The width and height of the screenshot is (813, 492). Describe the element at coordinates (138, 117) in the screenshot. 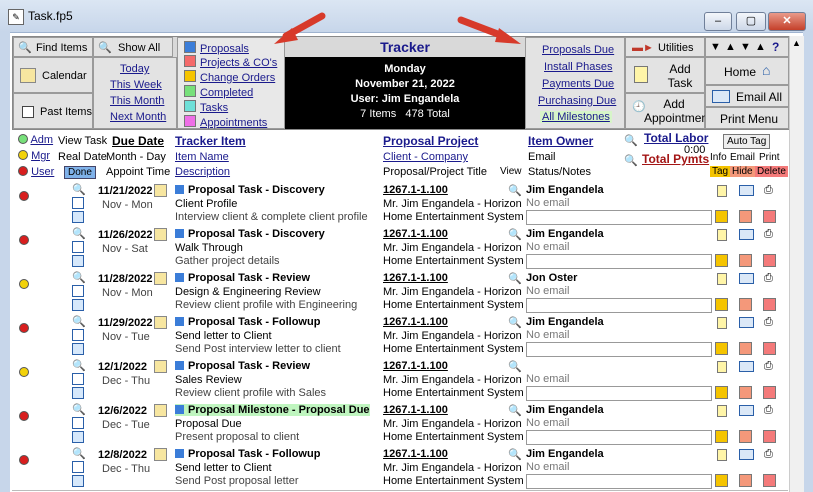

I see `next-month-link: Next Month` at that location.